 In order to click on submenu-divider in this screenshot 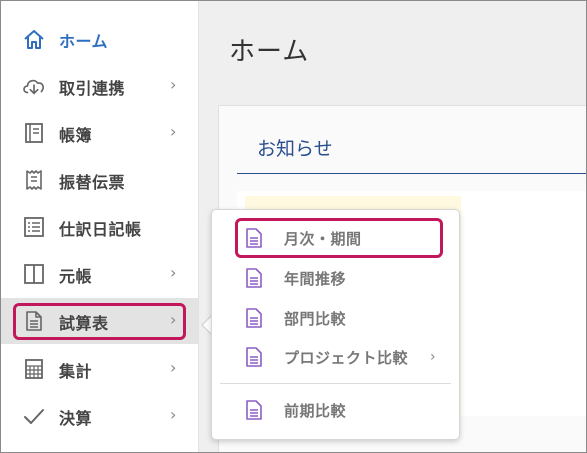, I will do `click(335, 383)`.